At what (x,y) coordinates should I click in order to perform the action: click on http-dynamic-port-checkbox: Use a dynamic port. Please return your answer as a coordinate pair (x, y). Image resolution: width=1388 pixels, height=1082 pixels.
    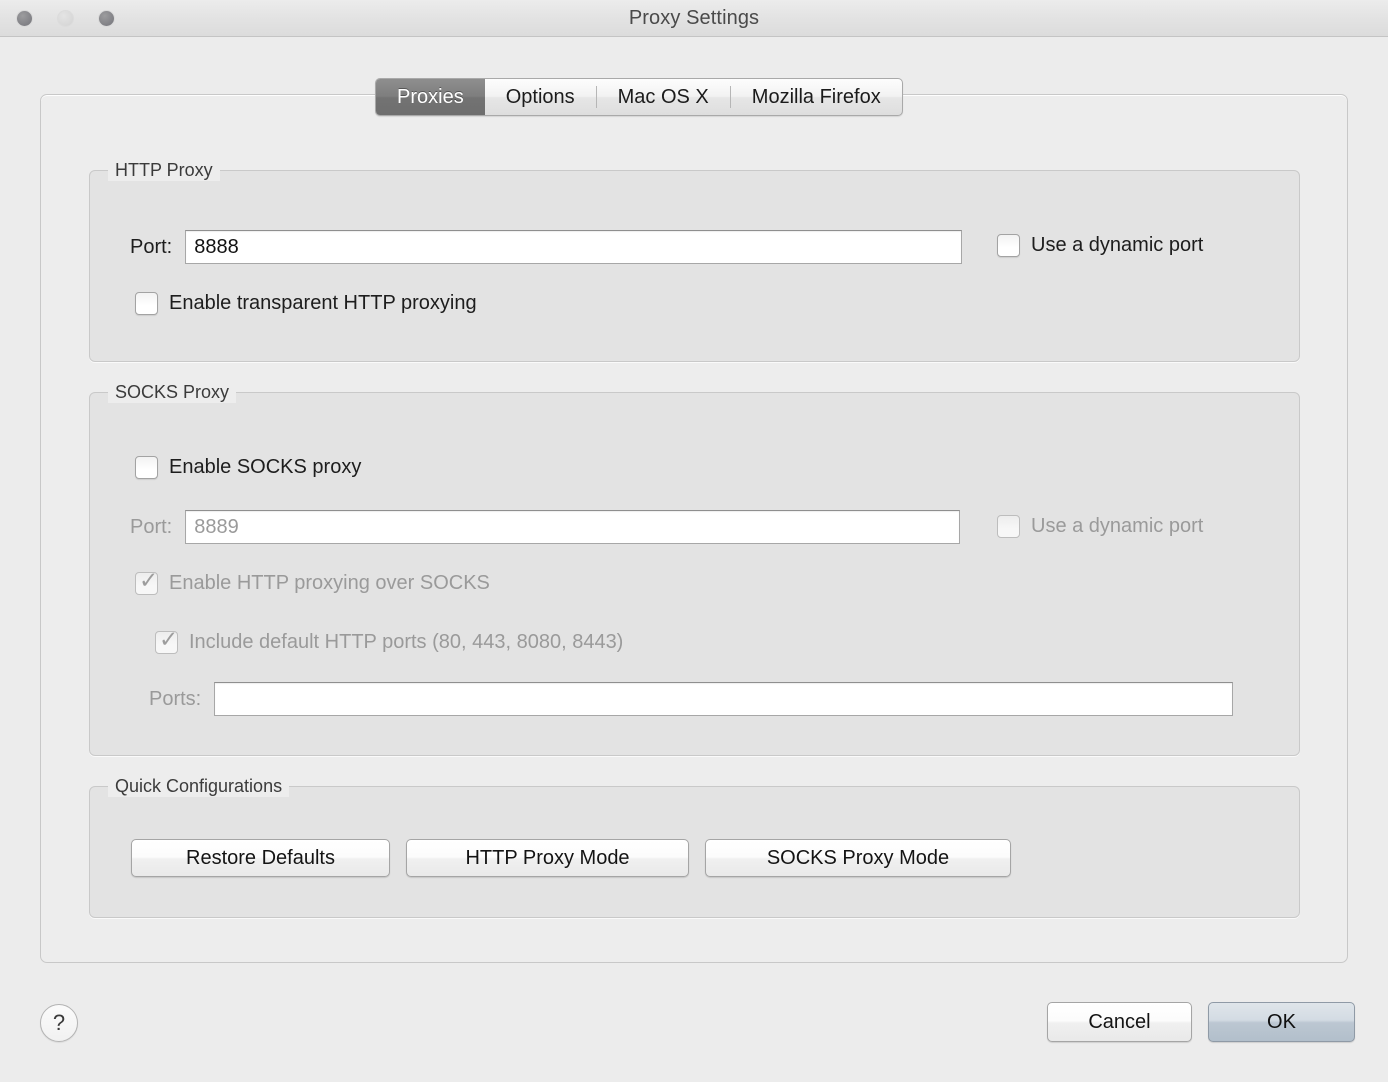
    Looking at the image, I should click on (1100, 245).